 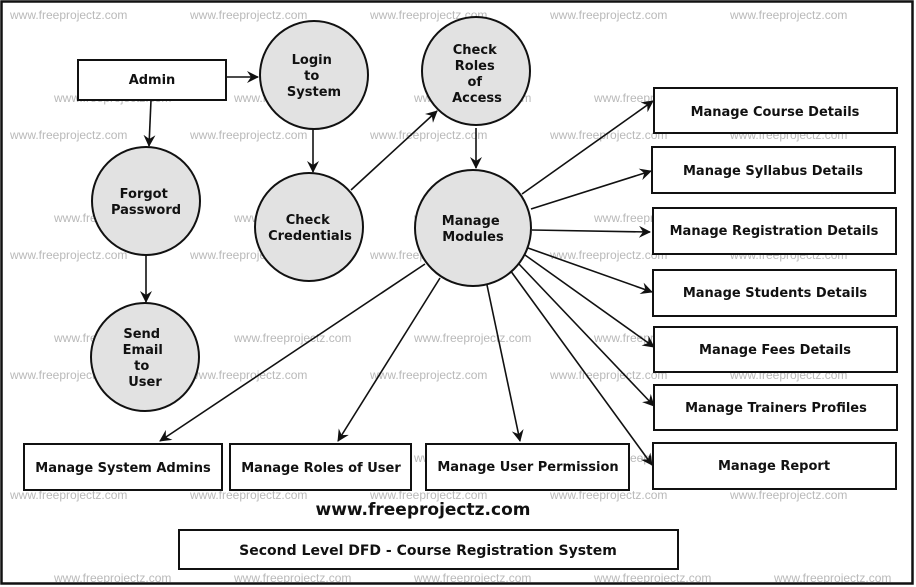 I want to click on entity-manage-roles-label: Manage Roles of User, so click(x=321, y=468).